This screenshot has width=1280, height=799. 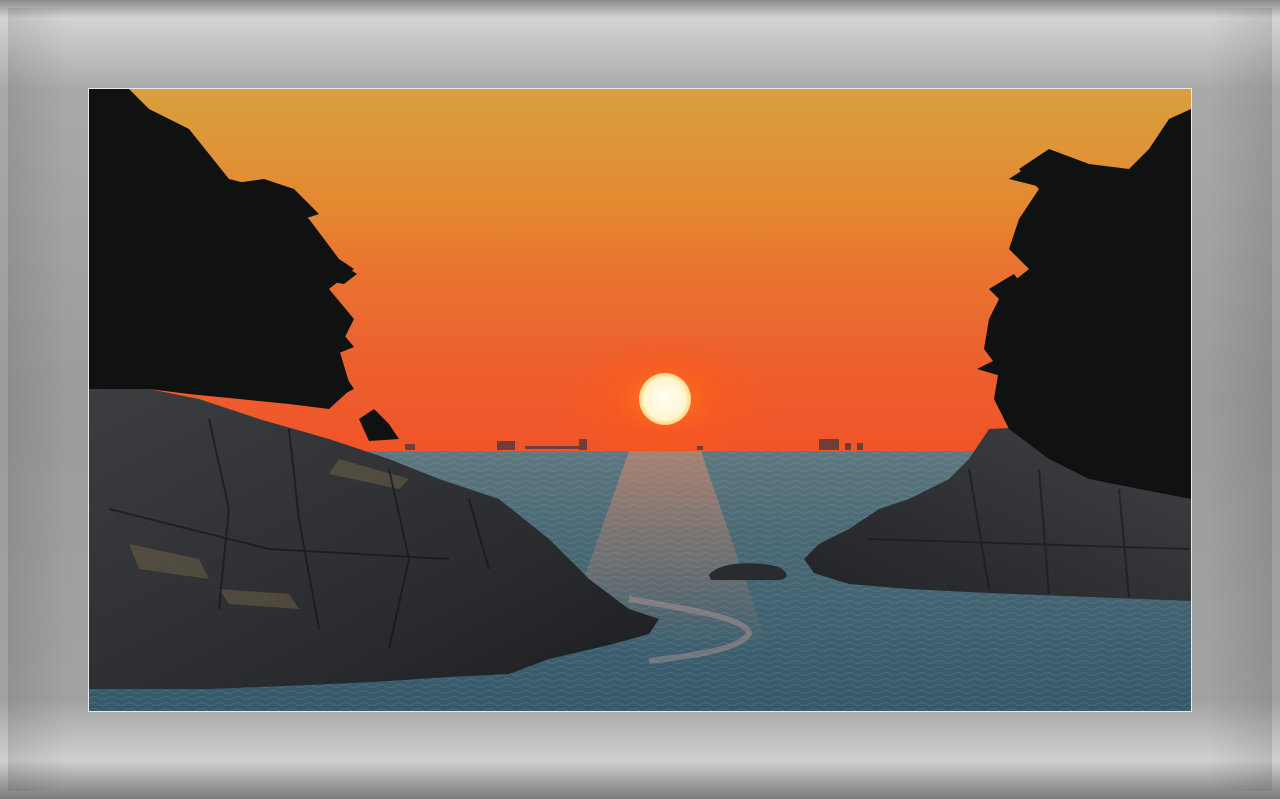 I want to click on sun, so click(x=665, y=399).